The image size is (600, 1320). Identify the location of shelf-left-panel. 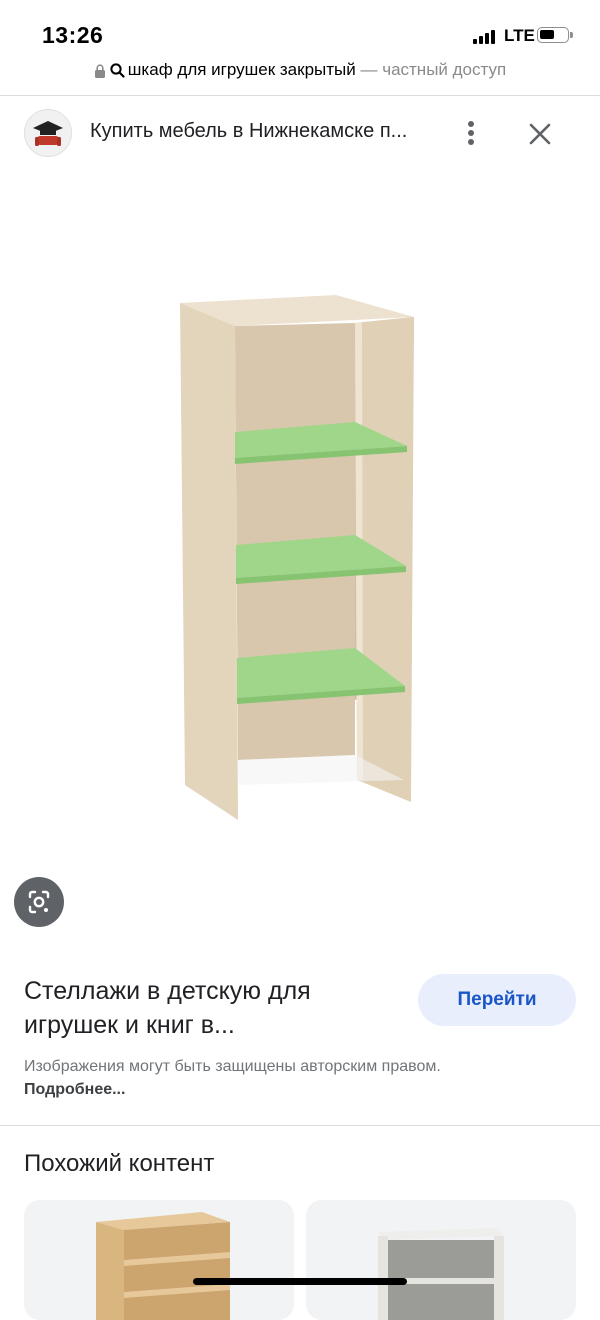
(209, 561).